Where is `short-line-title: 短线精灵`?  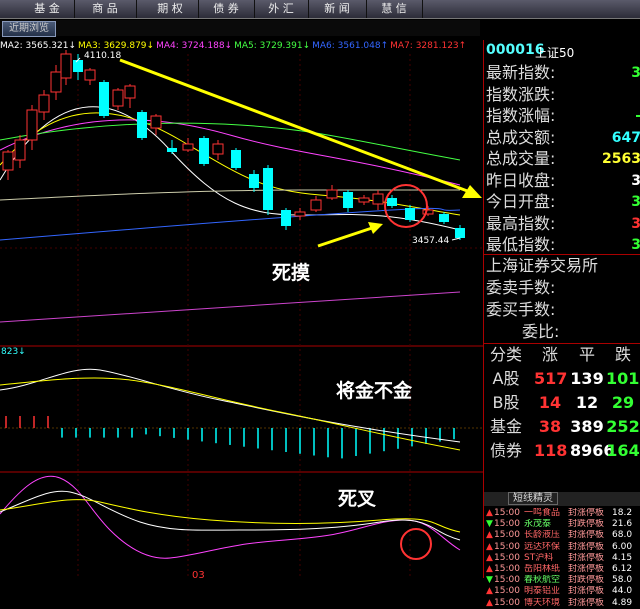
short-line-title: 短线精灵 is located at coordinates (533, 498).